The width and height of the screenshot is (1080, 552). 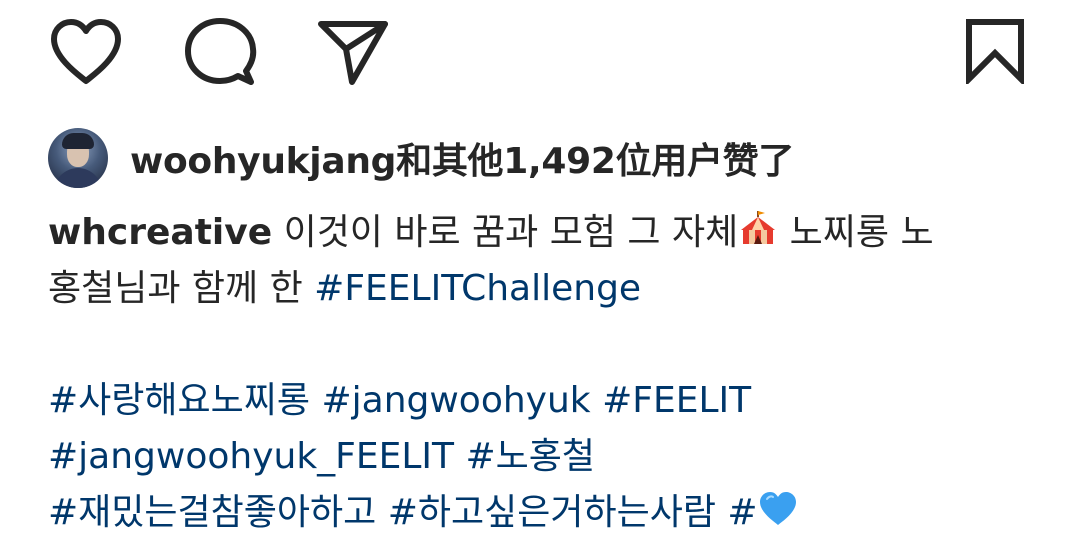 I want to click on caption-text: 이것이 바로 꿈과 모험 그 자체, so click(x=505, y=232).